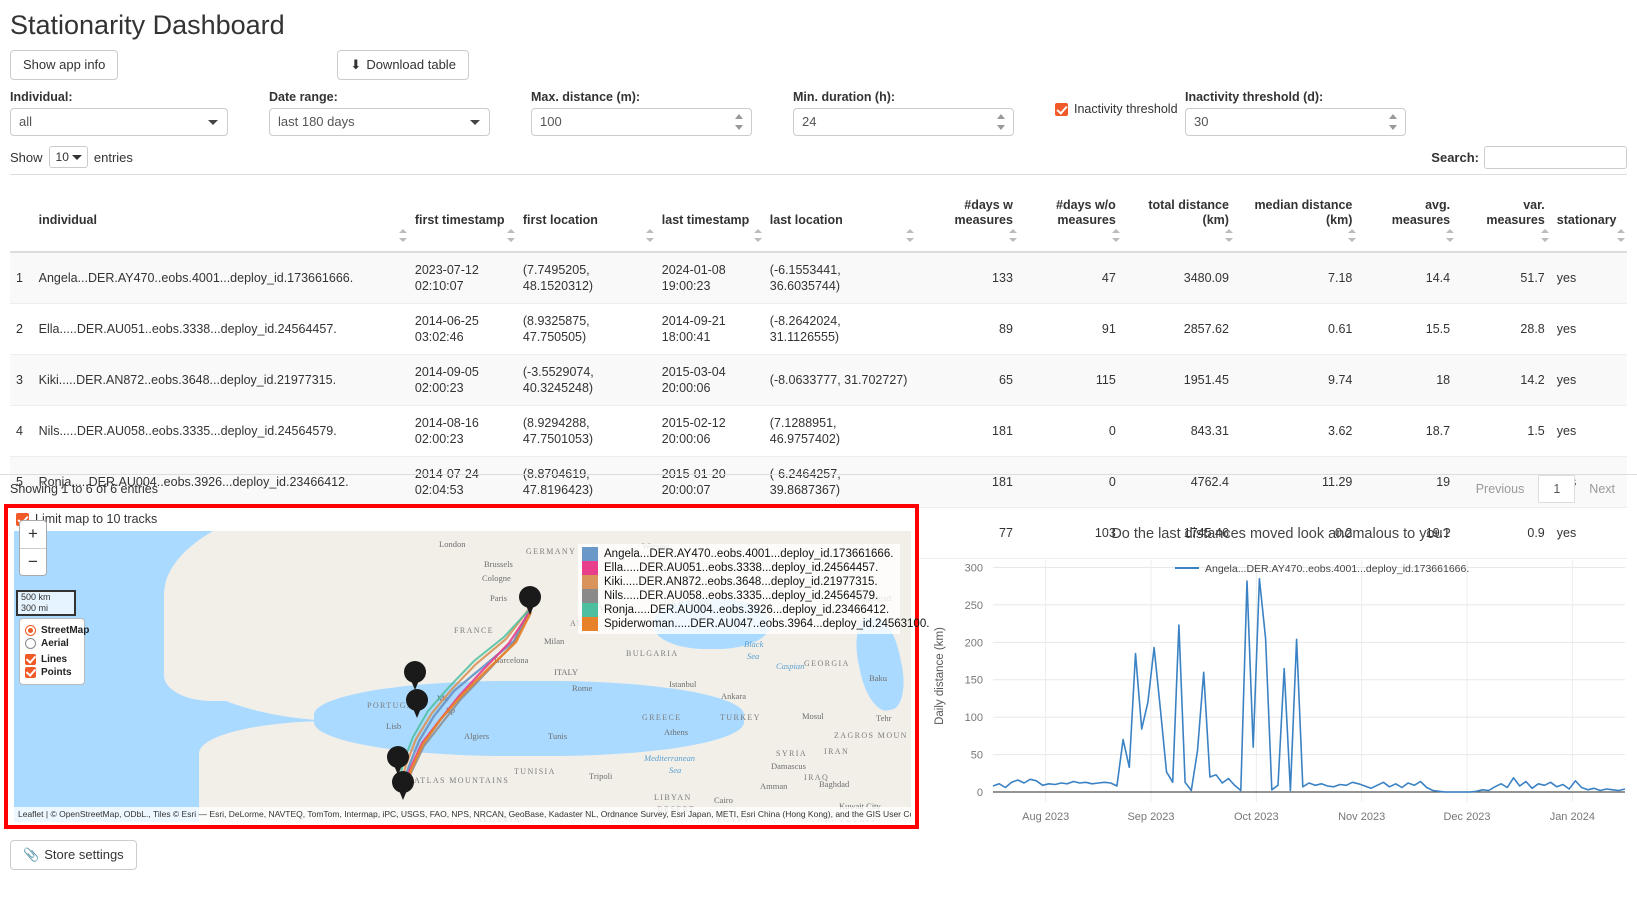 The image size is (1637, 898). What do you see at coordinates (1296, 213) in the screenshot?
I see `th-median-distance: median distance (km)` at bounding box center [1296, 213].